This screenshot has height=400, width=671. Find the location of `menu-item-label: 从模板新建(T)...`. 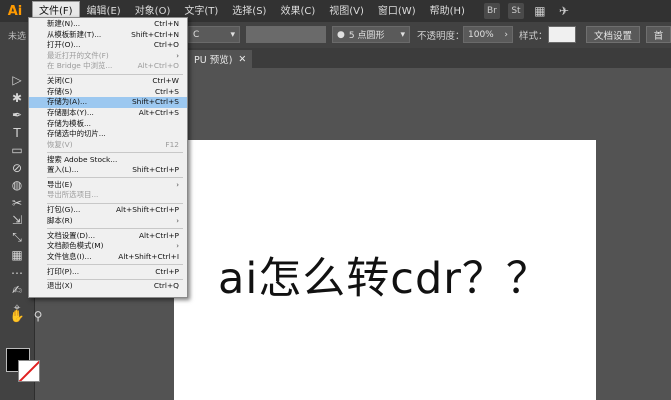

menu-item-label: 从模板新建(T)... is located at coordinates (74, 34).